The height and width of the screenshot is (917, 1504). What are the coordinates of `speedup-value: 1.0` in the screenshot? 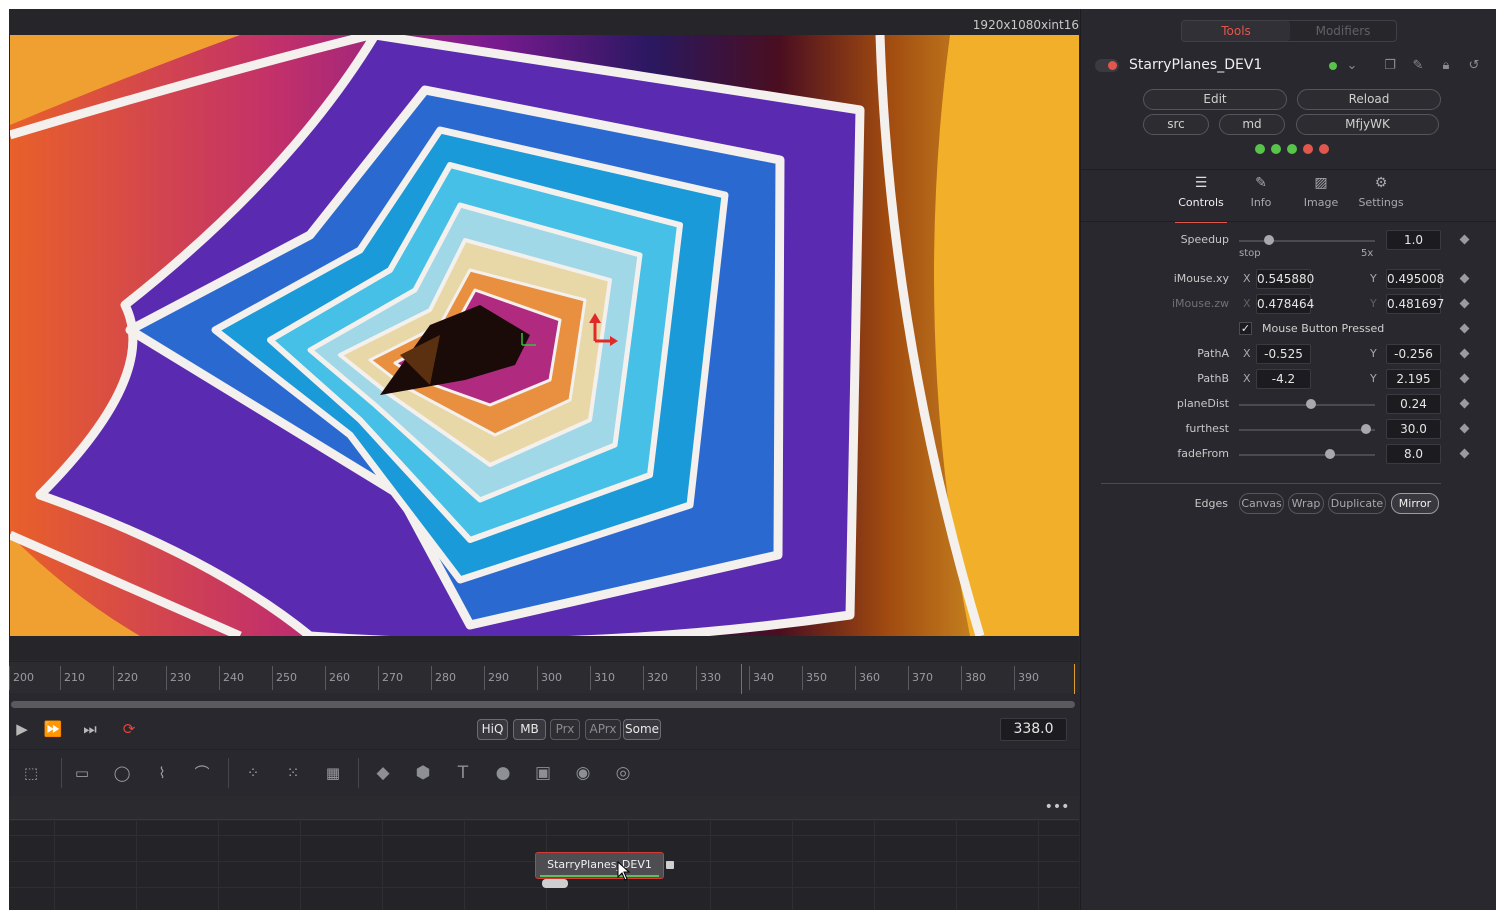 It's located at (1413, 240).